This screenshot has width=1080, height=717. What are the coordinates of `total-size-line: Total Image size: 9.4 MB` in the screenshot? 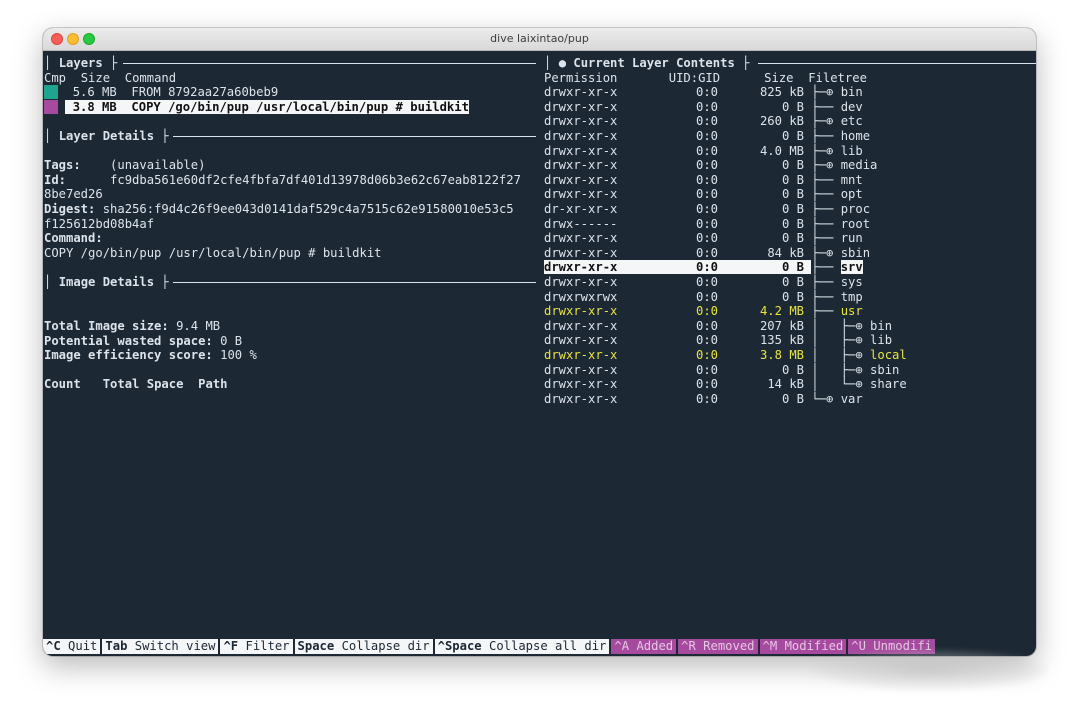 It's located at (132, 326).